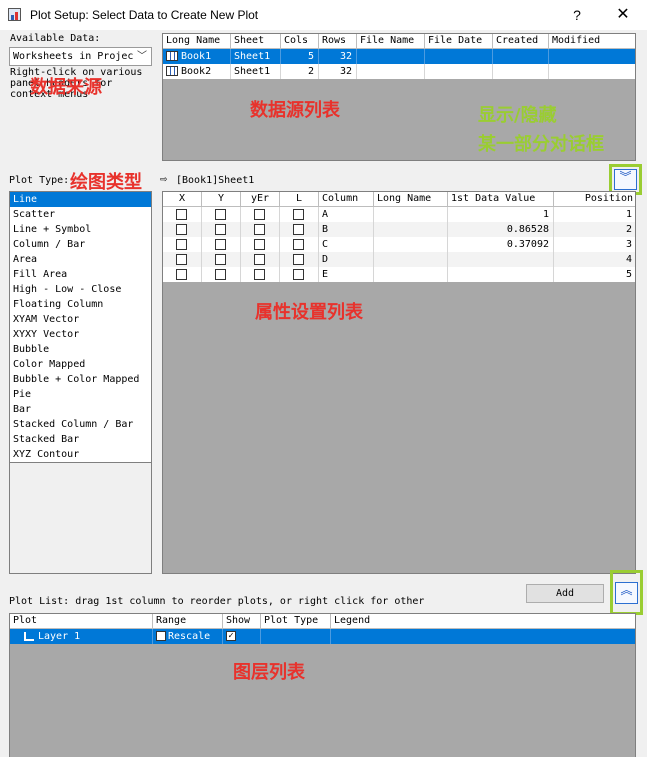 The width and height of the screenshot is (647, 757). I want to click on col-header: X, so click(182, 199).